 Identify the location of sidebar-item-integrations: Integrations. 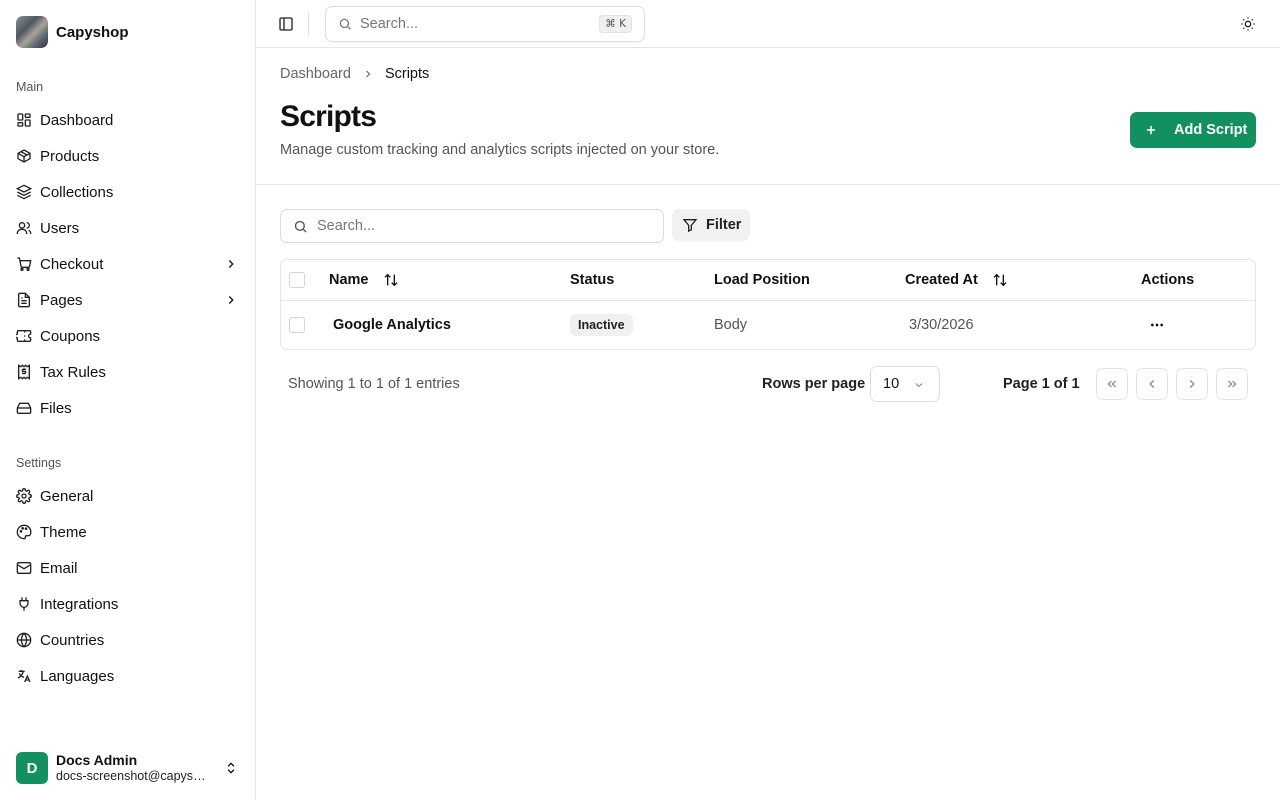
(128, 604).